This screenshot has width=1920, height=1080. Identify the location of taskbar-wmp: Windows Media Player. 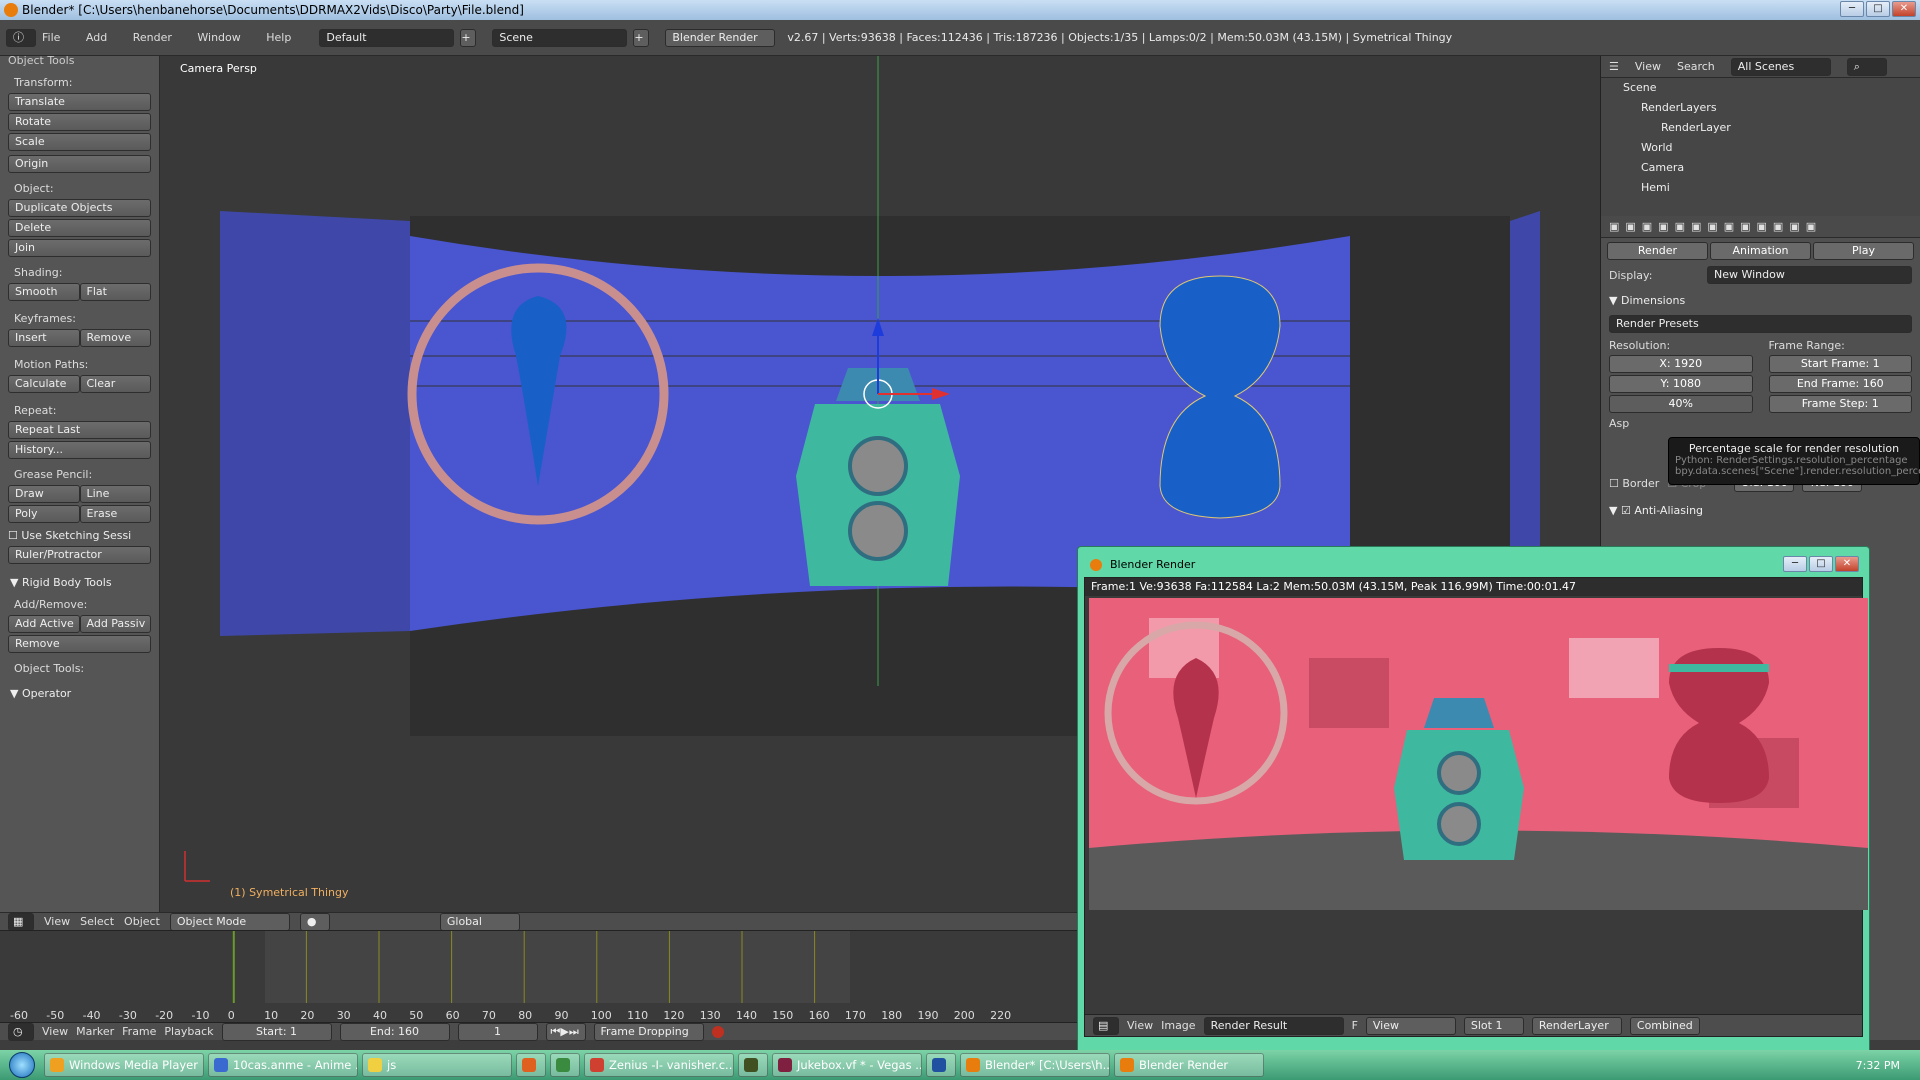
(124, 1065).